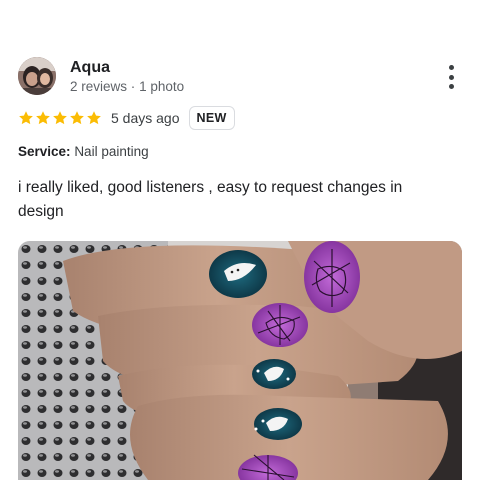 The width and height of the screenshot is (480, 480). What do you see at coordinates (111, 151) in the screenshot?
I see `service-value: Nail painting` at bounding box center [111, 151].